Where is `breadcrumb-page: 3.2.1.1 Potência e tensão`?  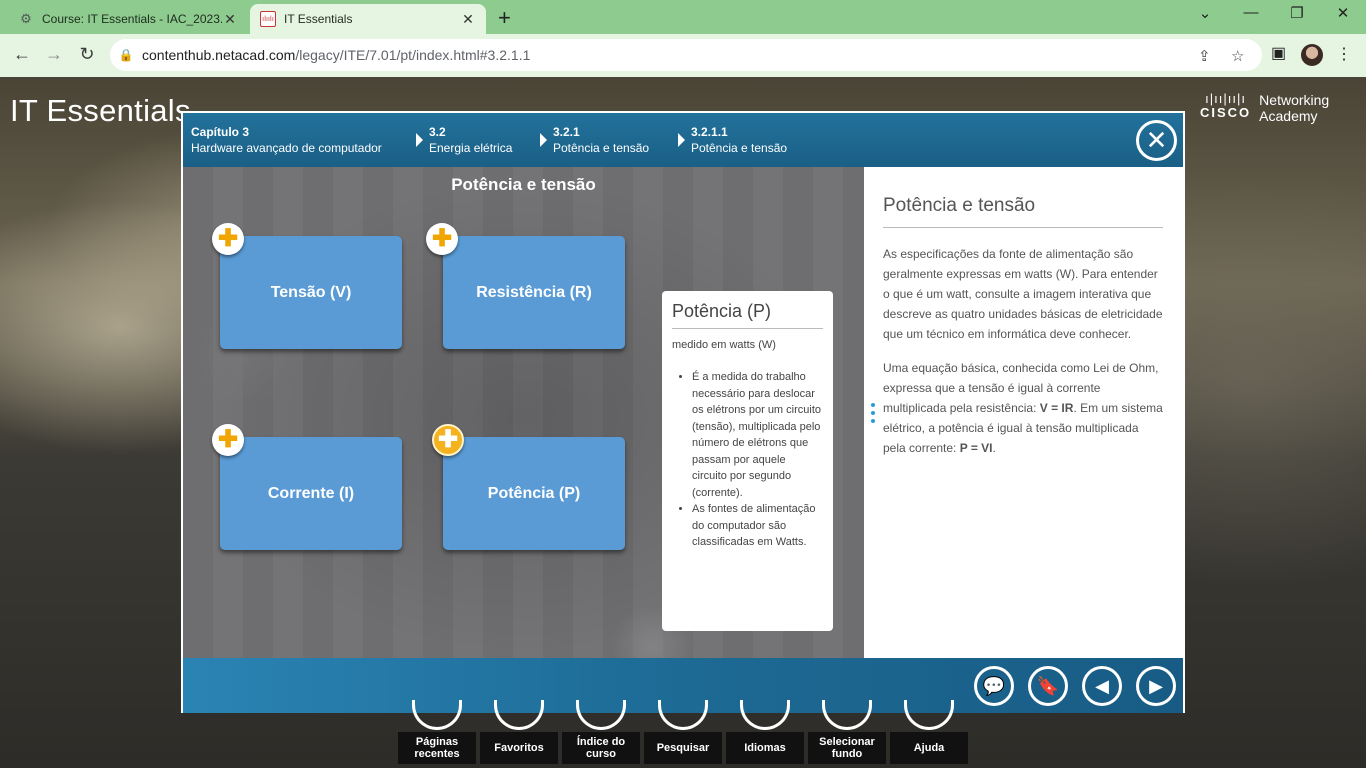 breadcrumb-page: 3.2.1.1 Potência e tensão is located at coordinates (739, 140).